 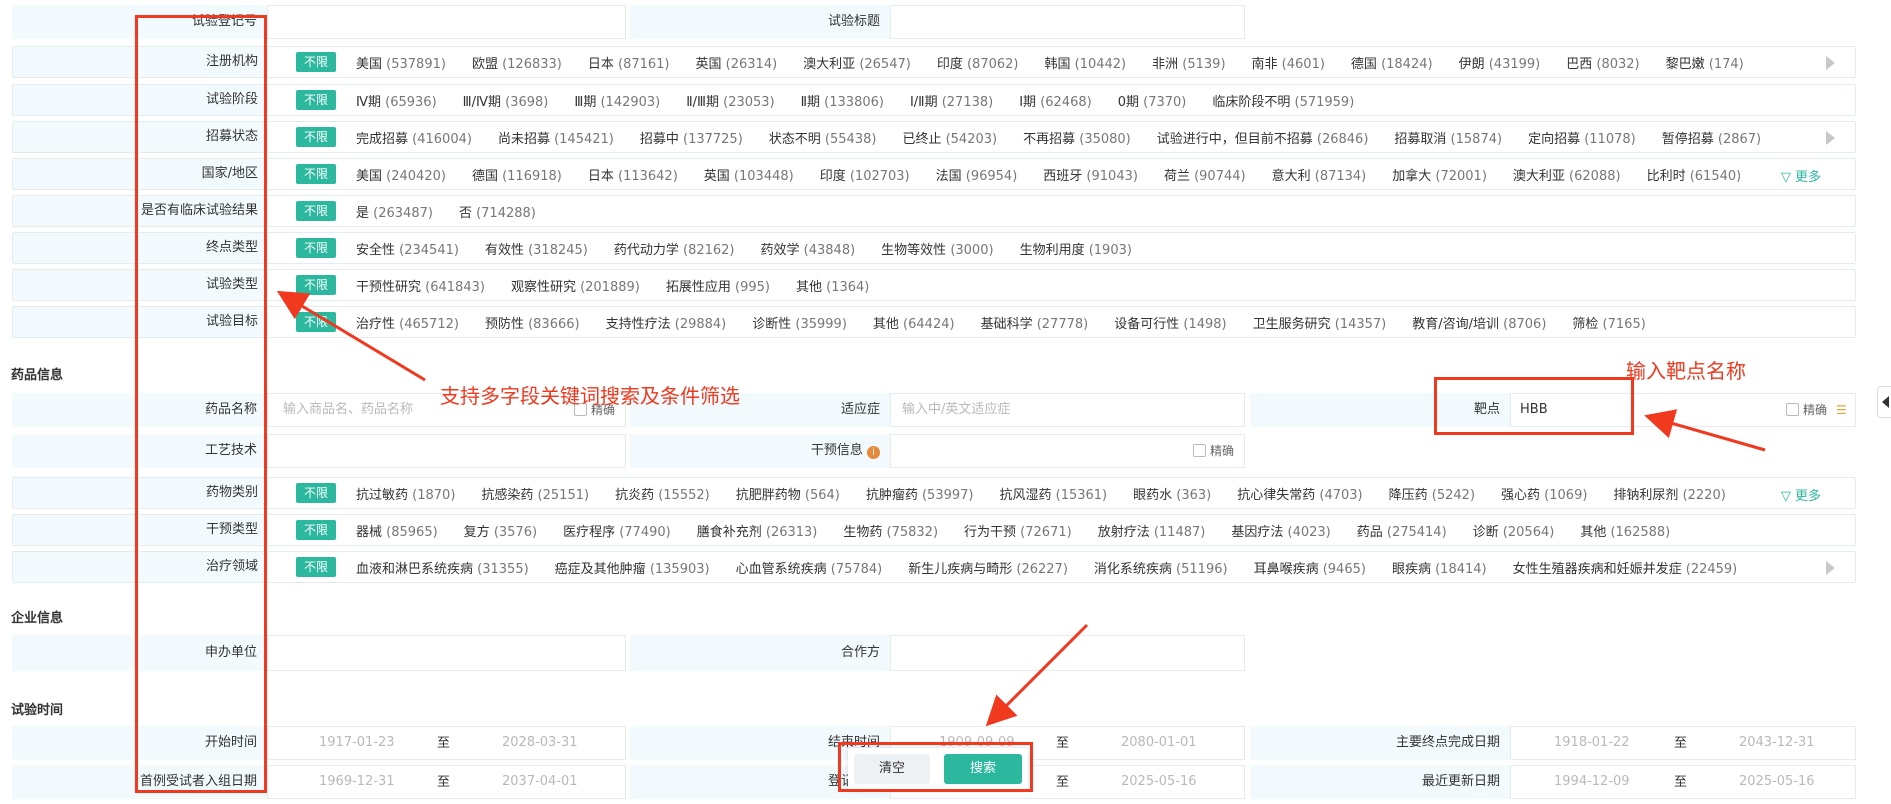 What do you see at coordinates (517, 62) in the screenshot?
I see `filter-option: 欧盟 (126833)` at bounding box center [517, 62].